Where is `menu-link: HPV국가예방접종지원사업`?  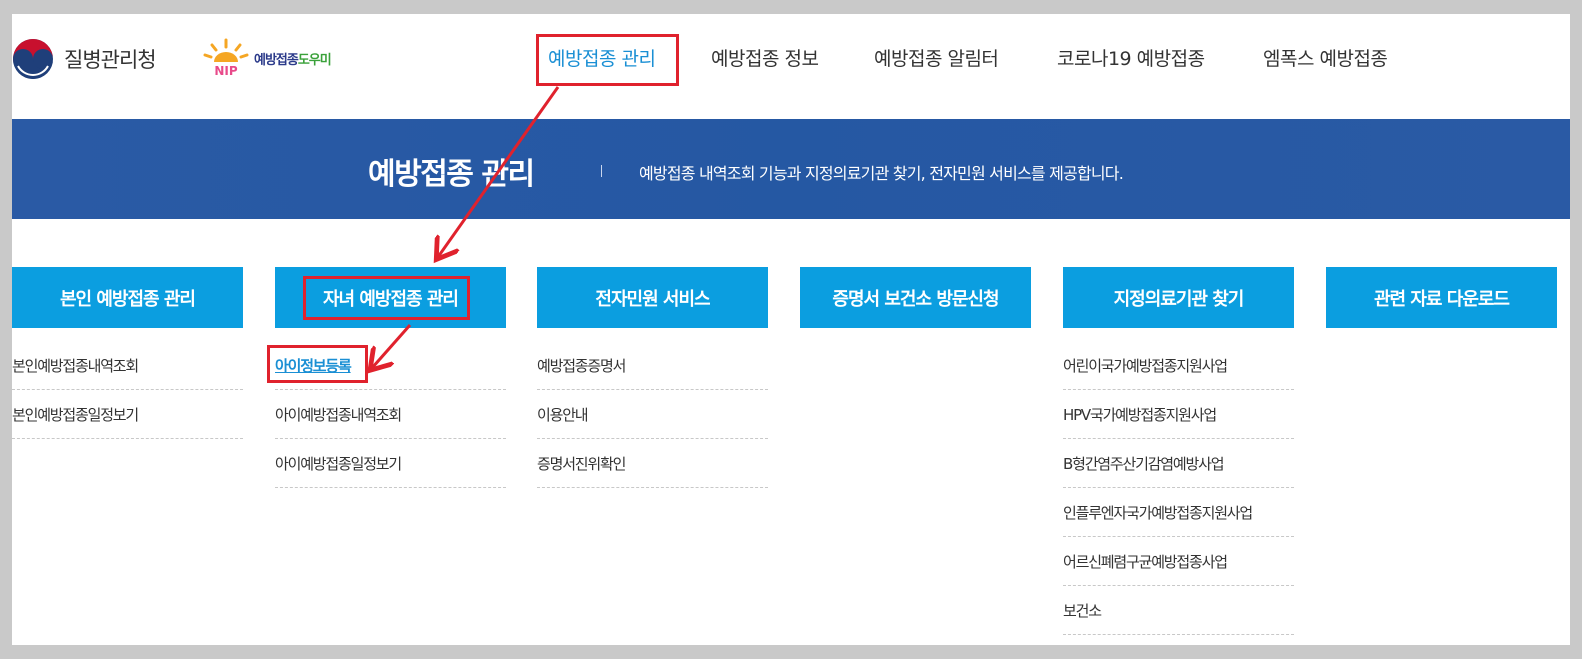 menu-link: HPV국가예방접종지원사업 is located at coordinates (1178, 414).